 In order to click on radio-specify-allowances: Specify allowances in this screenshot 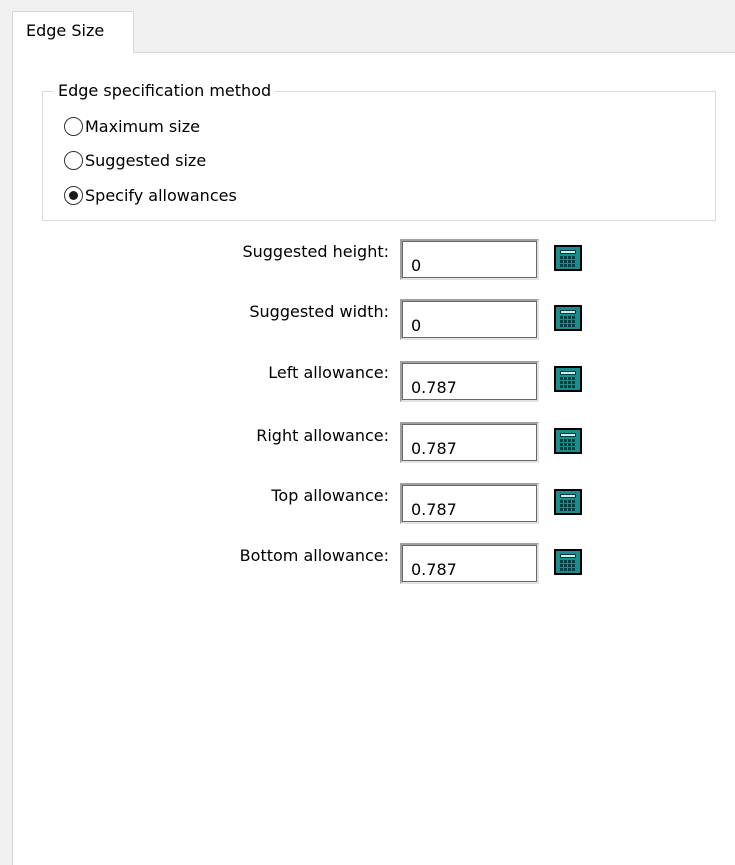, I will do `click(150, 195)`.